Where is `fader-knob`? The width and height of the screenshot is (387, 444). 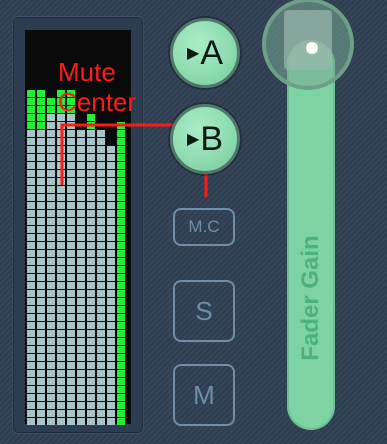 fader-knob is located at coordinates (308, 45).